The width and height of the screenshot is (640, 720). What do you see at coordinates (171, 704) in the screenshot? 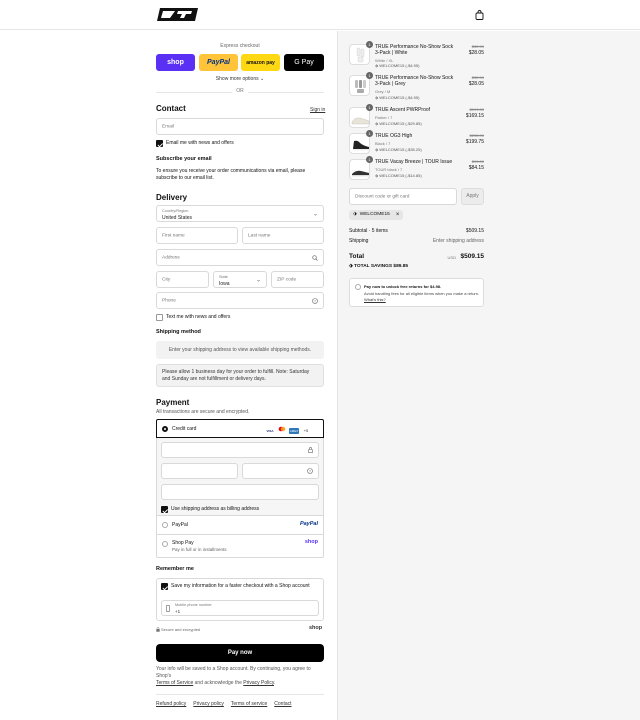
I see `refund-policy-link: Refund policy` at bounding box center [171, 704].